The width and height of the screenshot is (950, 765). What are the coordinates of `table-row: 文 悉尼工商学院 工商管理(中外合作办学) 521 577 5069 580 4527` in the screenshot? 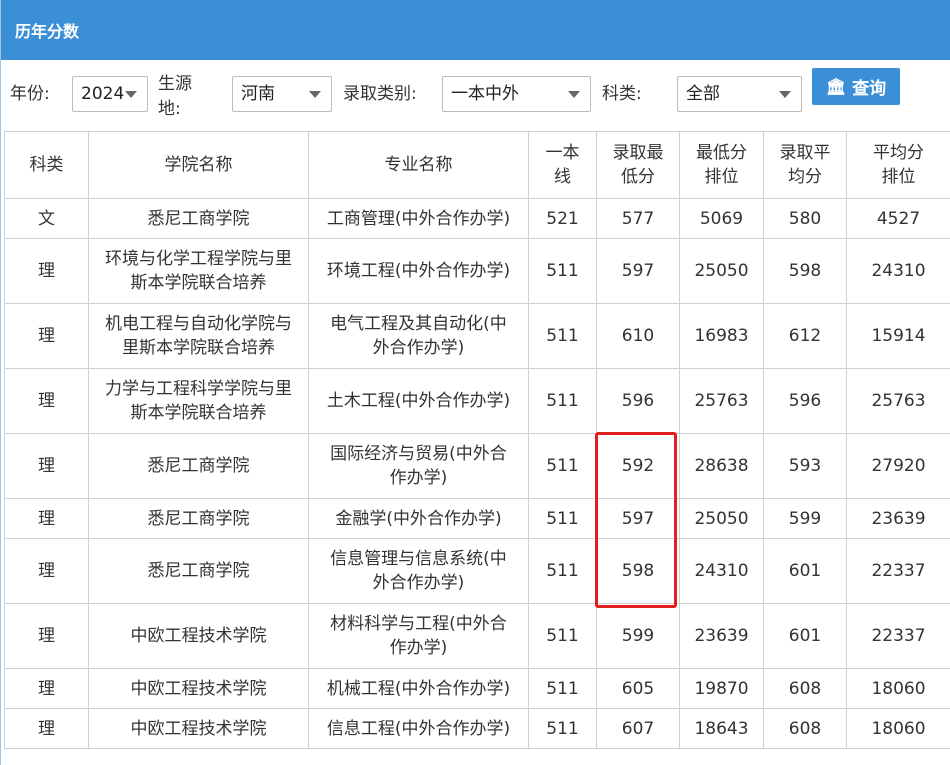 It's located at (477, 218).